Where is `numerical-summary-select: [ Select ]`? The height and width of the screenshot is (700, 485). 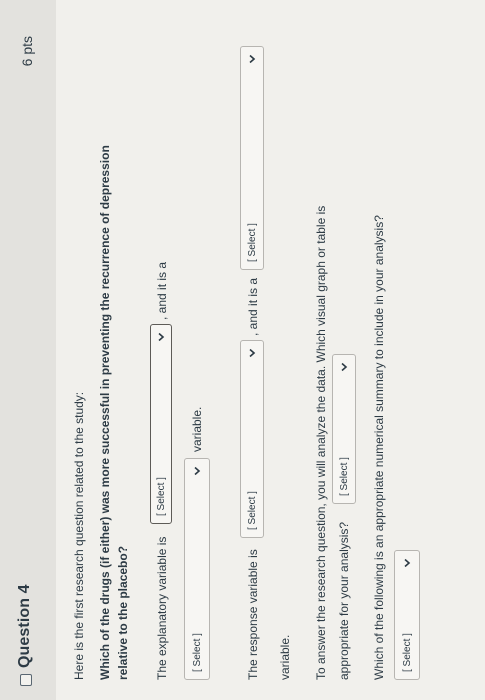
numerical-summary-select: [ Select ] is located at coordinates (407, 615).